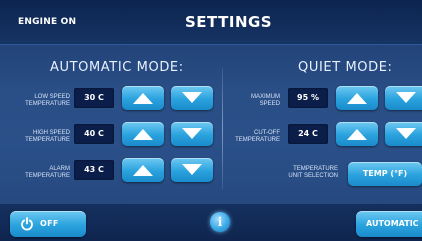 The width and height of the screenshot is (422, 241). What do you see at coordinates (265, 97) in the screenshot?
I see `label-line: MAXIMUM` at bounding box center [265, 97].